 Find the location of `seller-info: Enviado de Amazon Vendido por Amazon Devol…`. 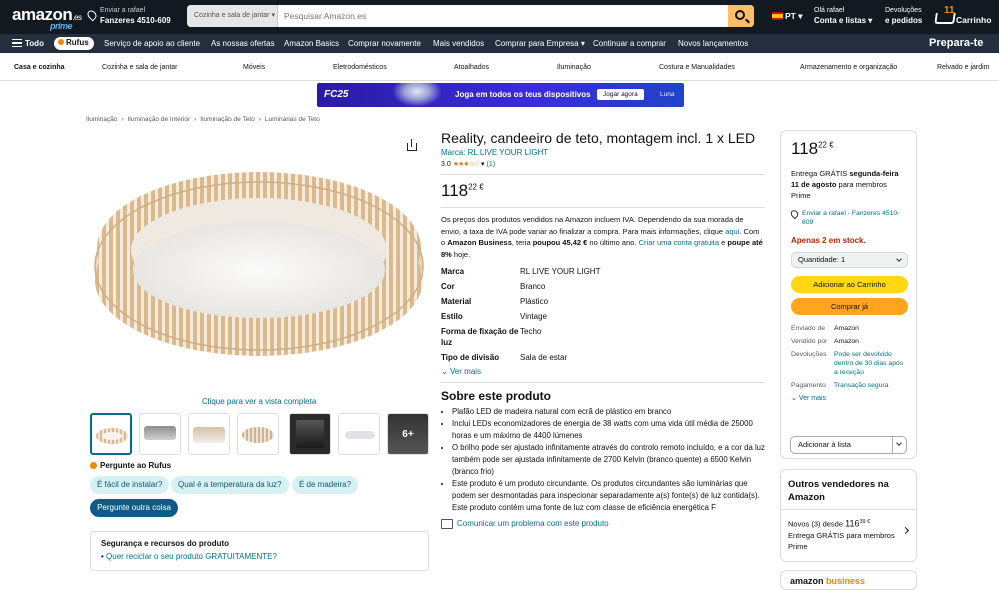

seller-info: Enviado de Amazon Vendido por Amazon Devol… is located at coordinates (848, 357).